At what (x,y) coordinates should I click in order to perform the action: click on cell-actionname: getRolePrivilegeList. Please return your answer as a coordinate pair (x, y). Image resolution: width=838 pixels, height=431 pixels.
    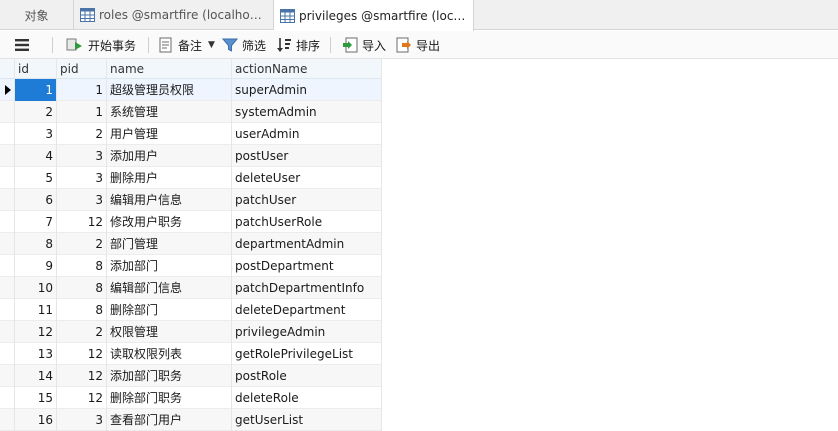
    Looking at the image, I should click on (307, 354).